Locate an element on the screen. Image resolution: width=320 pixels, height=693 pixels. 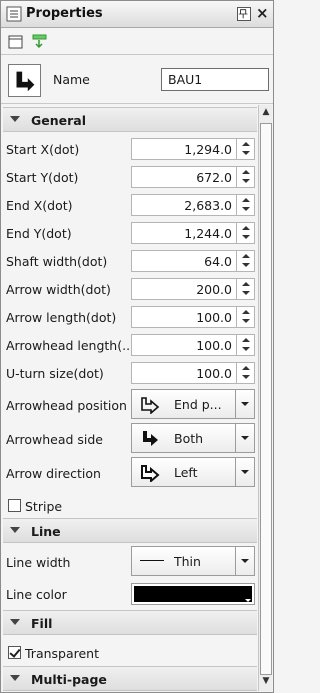
scroll-thumb is located at coordinates (266, 399).